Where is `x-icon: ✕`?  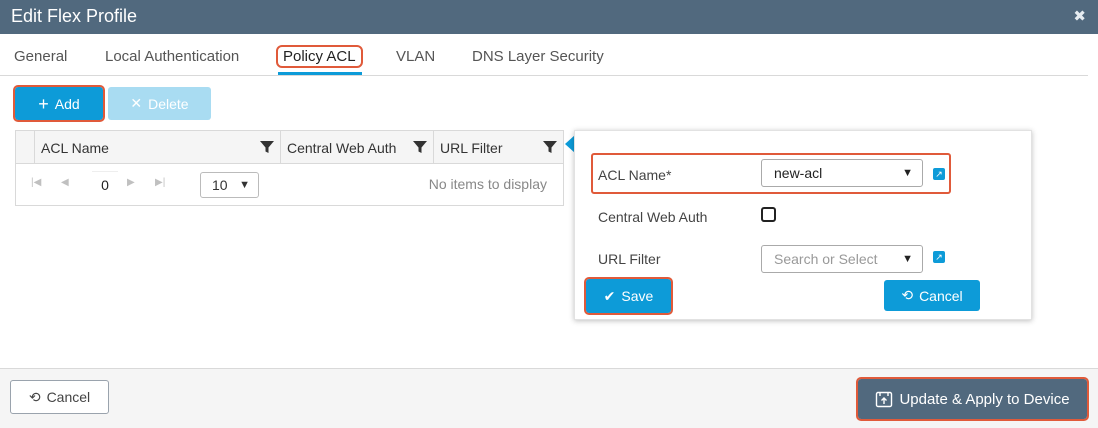 x-icon: ✕ is located at coordinates (136, 103).